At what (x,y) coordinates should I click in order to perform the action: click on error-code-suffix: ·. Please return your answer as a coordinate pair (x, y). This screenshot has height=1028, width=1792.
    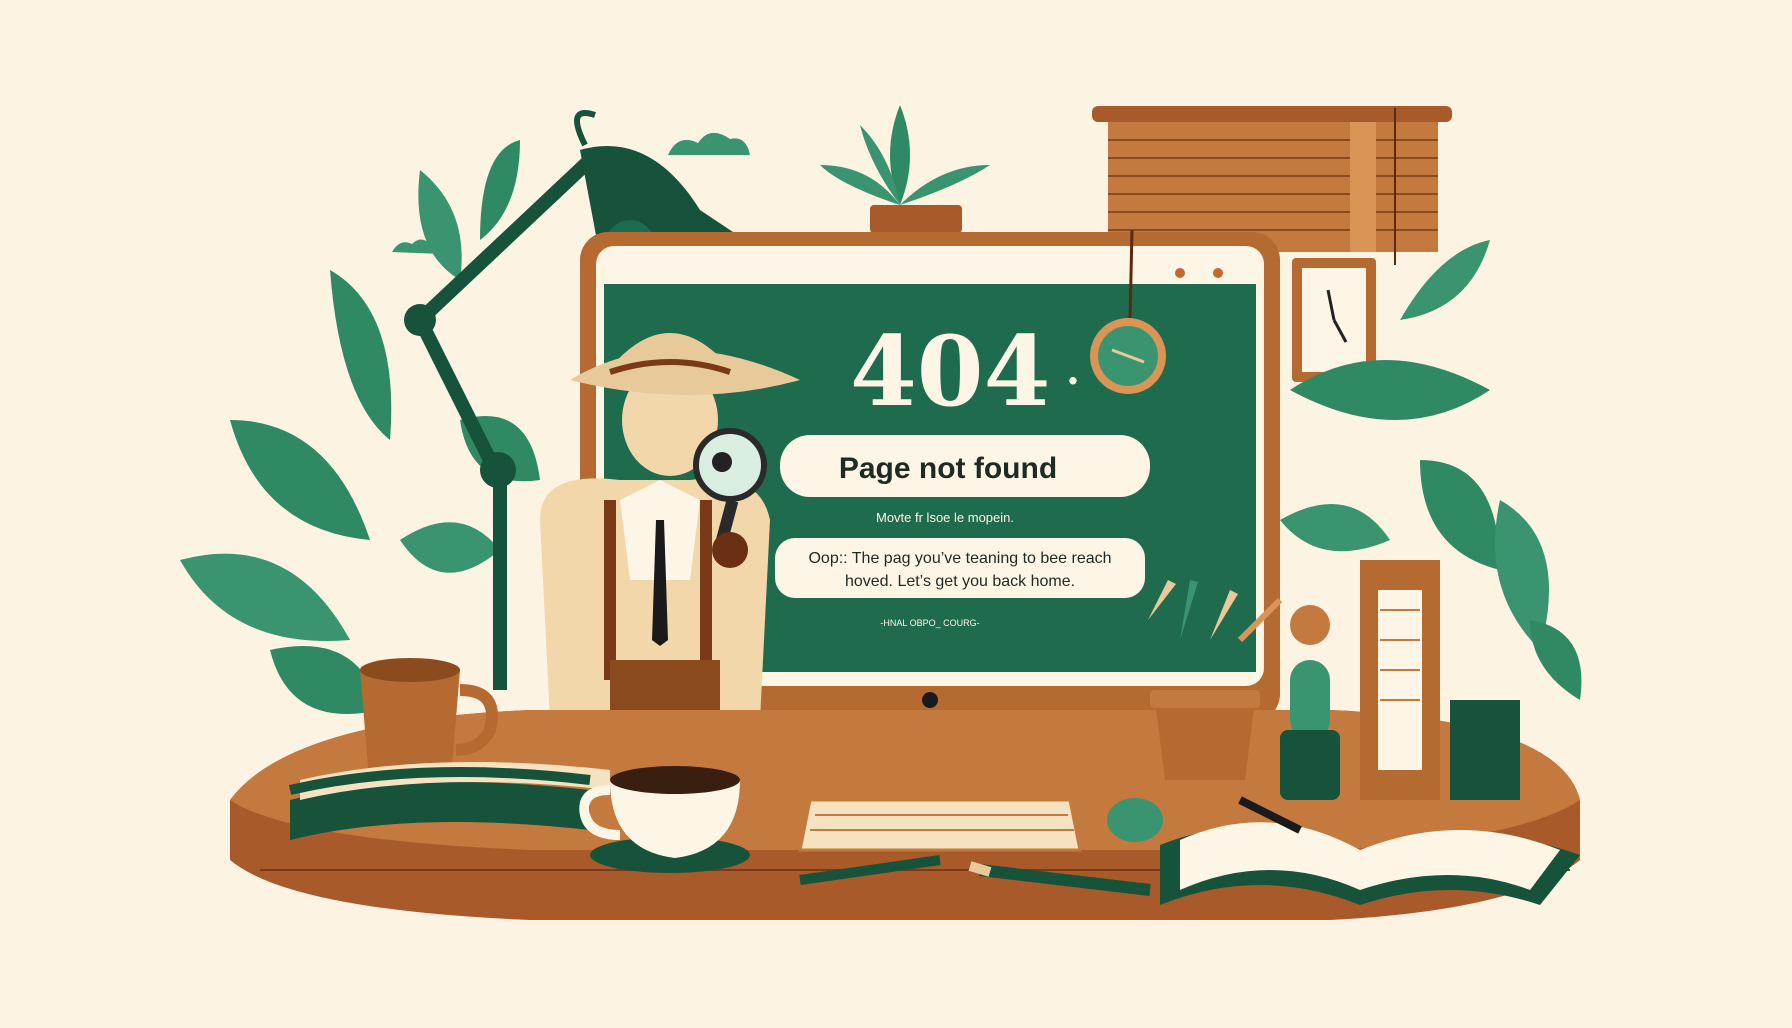
    Looking at the image, I should click on (1073, 381).